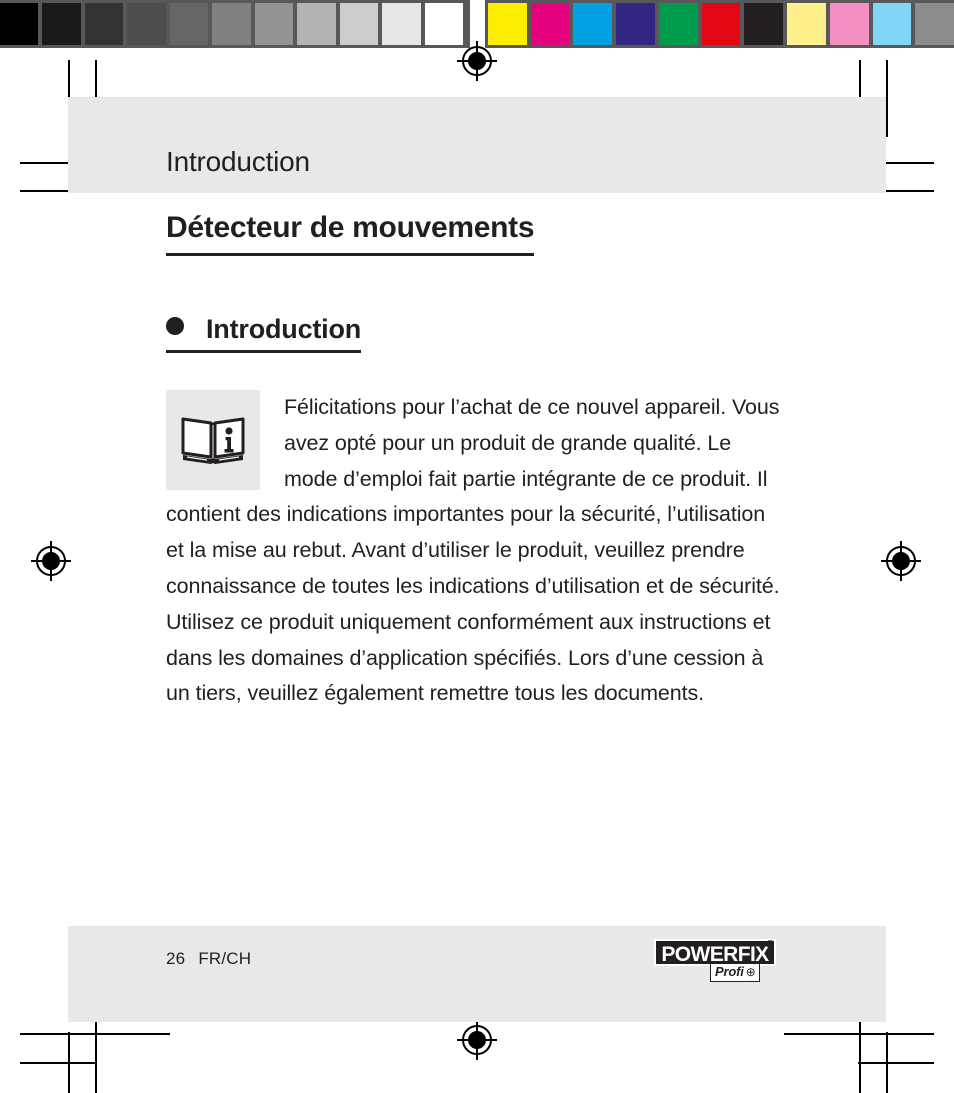 This screenshot has height=1093, width=954. What do you see at coordinates (213, 440) in the screenshot?
I see `open-book-info-icon` at bounding box center [213, 440].